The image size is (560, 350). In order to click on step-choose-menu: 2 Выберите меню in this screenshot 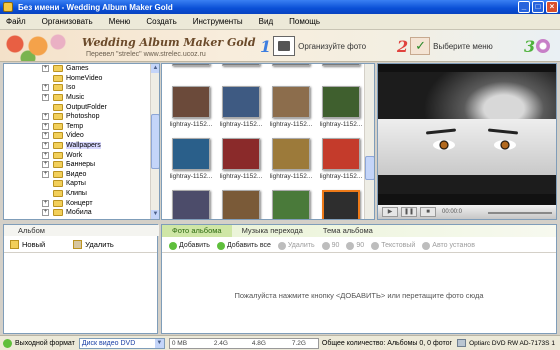, I will do `click(445, 46)`.